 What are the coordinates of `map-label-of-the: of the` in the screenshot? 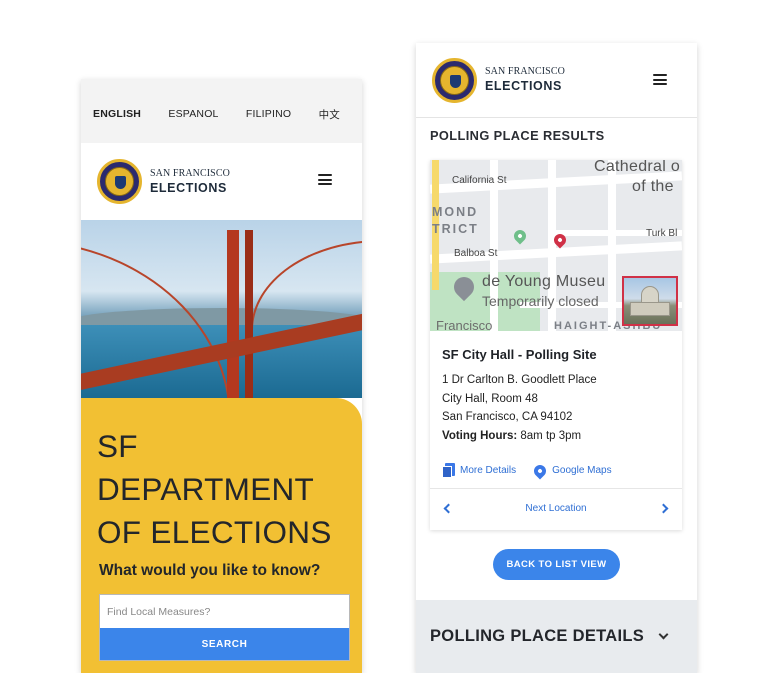 It's located at (653, 186).